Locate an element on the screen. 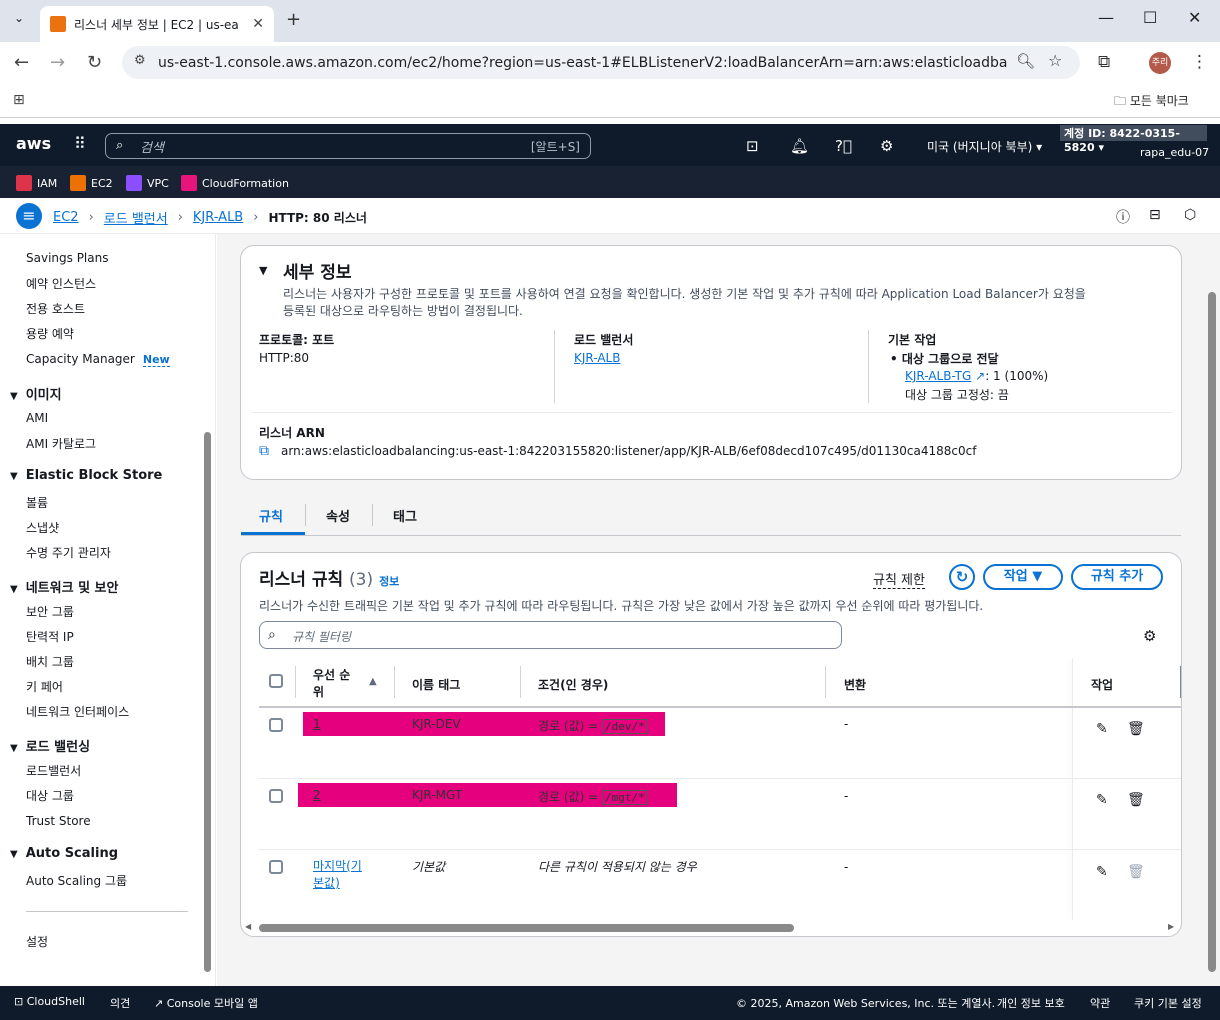 The width and height of the screenshot is (1220, 1020). actions-button: 작업 ▼ is located at coordinates (1023, 577).